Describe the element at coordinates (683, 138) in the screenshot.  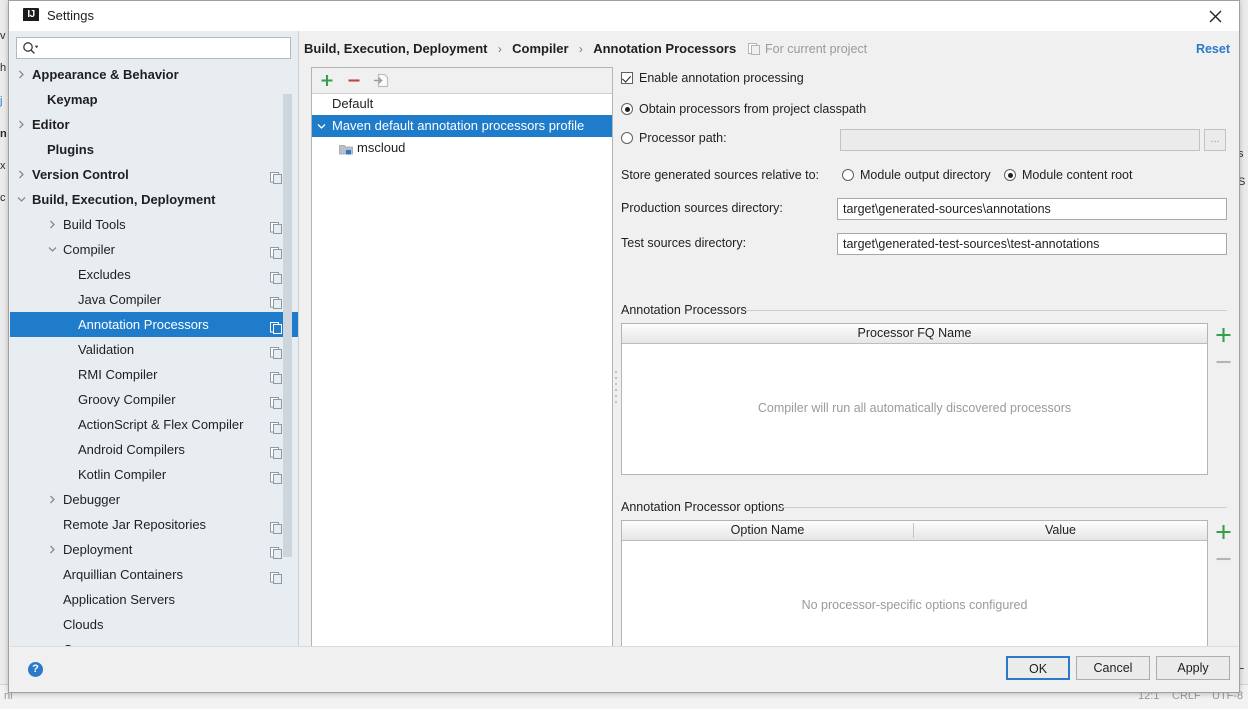
I see `processor-path-label: Processor path:` at that location.